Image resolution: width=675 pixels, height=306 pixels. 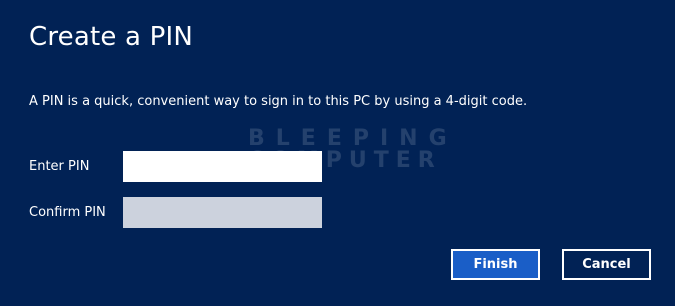 I want to click on cancel-button: Cancel, so click(x=606, y=264).